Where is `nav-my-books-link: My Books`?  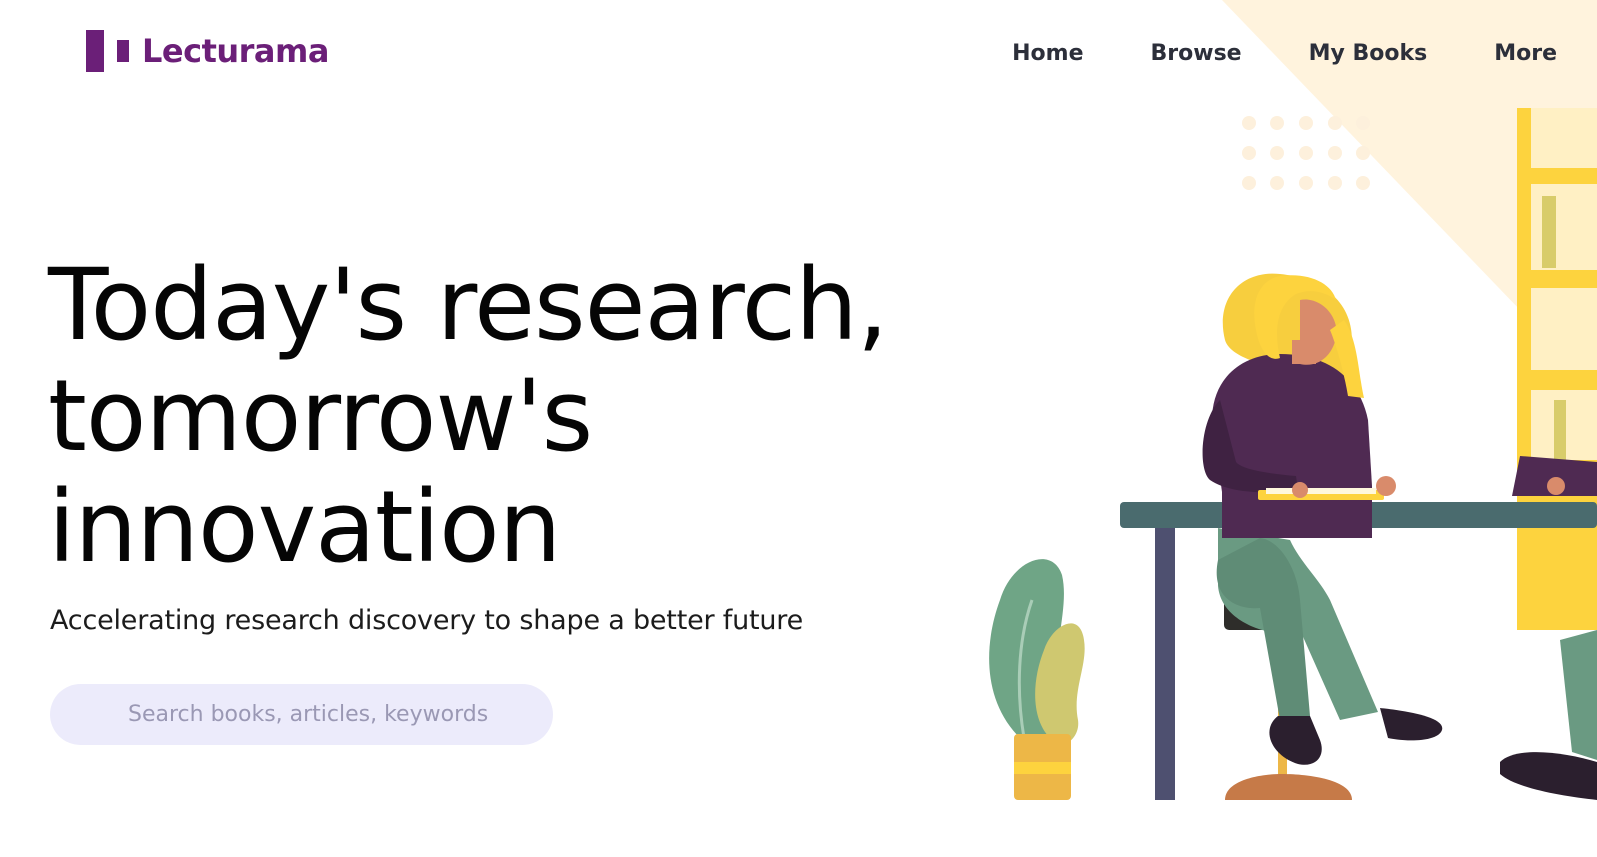 nav-my-books-link: My Books is located at coordinates (1368, 54).